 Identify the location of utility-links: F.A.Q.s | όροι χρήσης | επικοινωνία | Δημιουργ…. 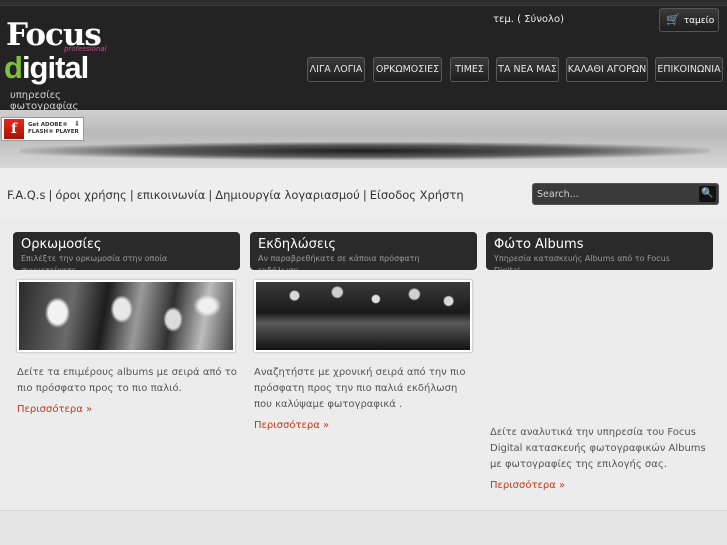
(235, 195).